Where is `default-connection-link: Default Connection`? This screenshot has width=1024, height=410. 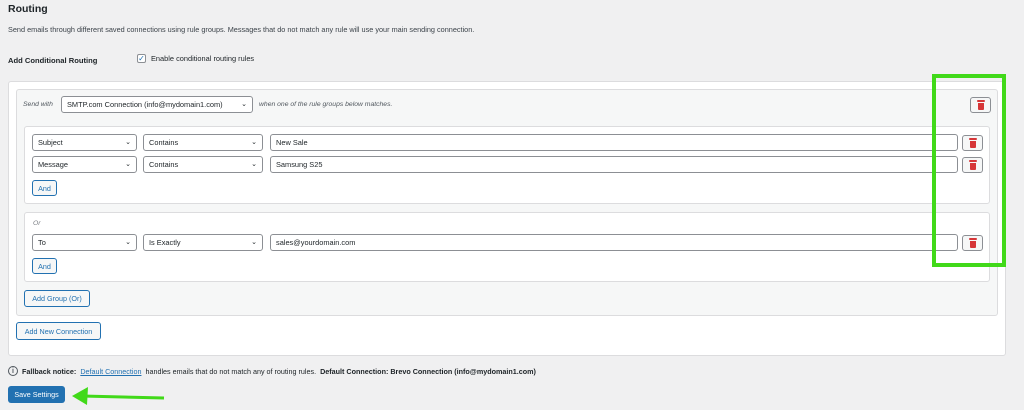
default-connection-link: Default Connection is located at coordinates (110, 371).